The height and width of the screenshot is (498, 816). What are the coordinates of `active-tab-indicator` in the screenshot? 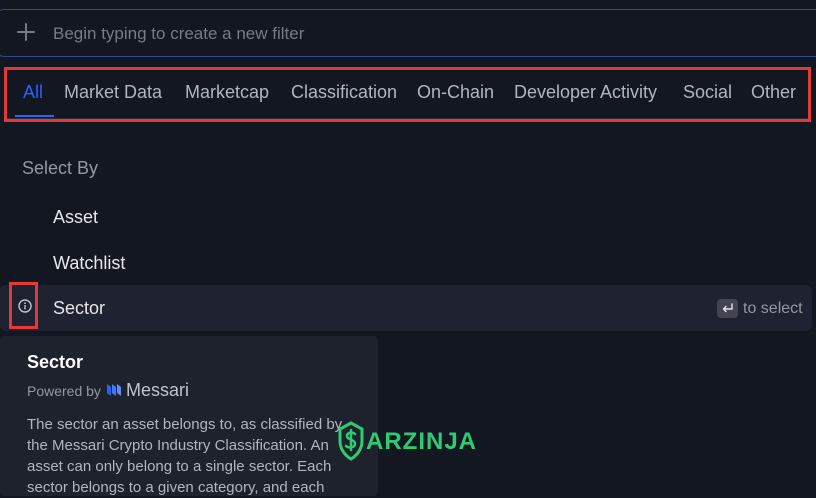 It's located at (34, 116).